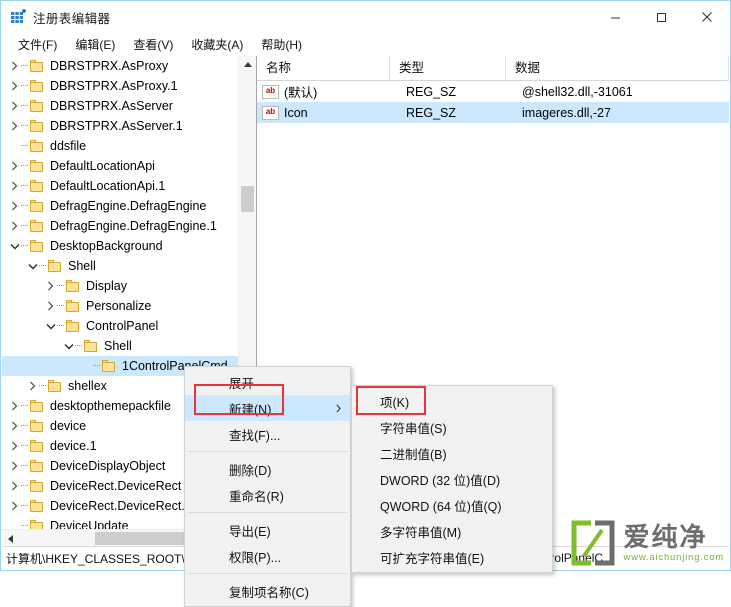  I want to click on tree-vscroll-thumb, so click(247, 199).